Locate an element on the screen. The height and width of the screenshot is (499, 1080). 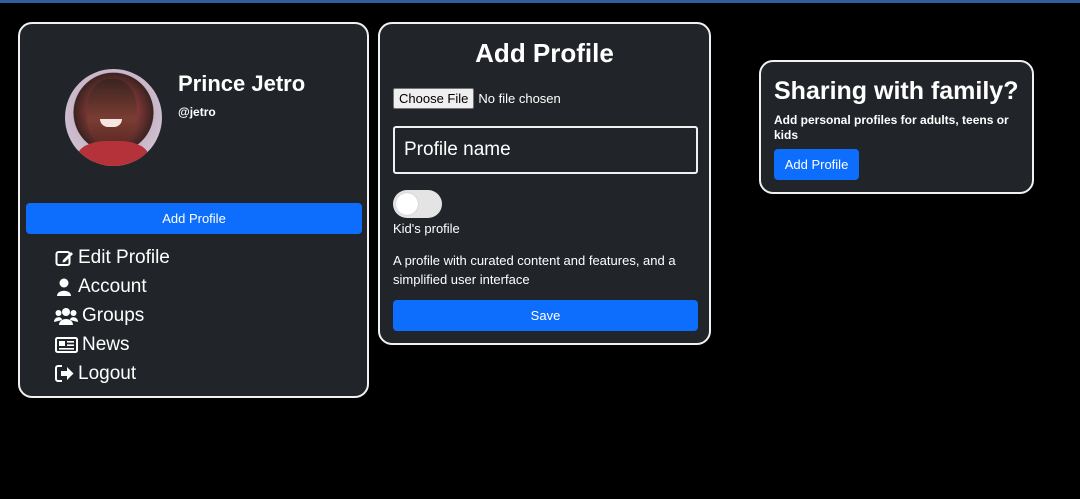
menu-item-groups: Groups is located at coordinates (112, 315).